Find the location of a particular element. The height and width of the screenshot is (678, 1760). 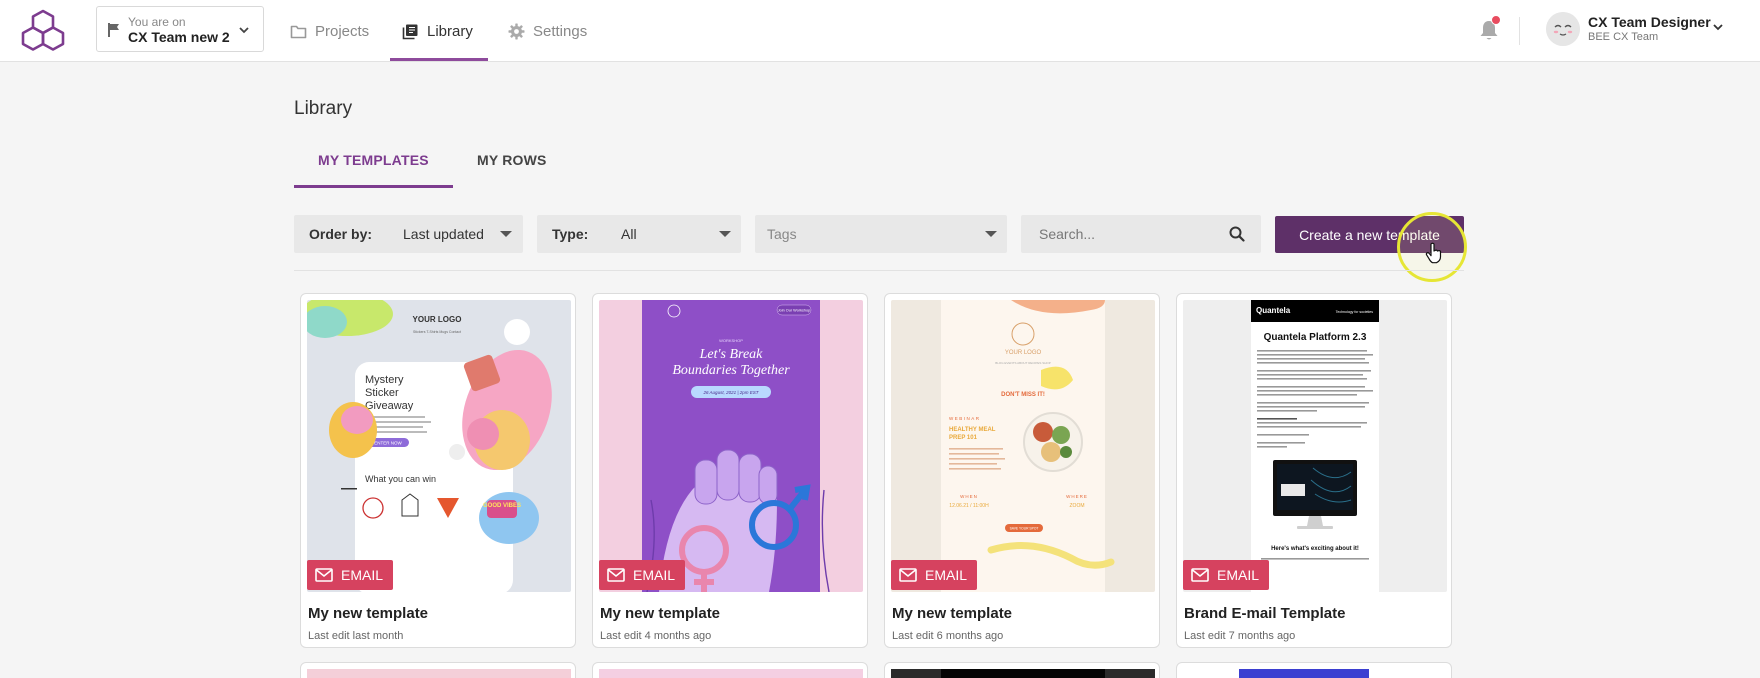

gear-icon is located at coordinates (516, 31).